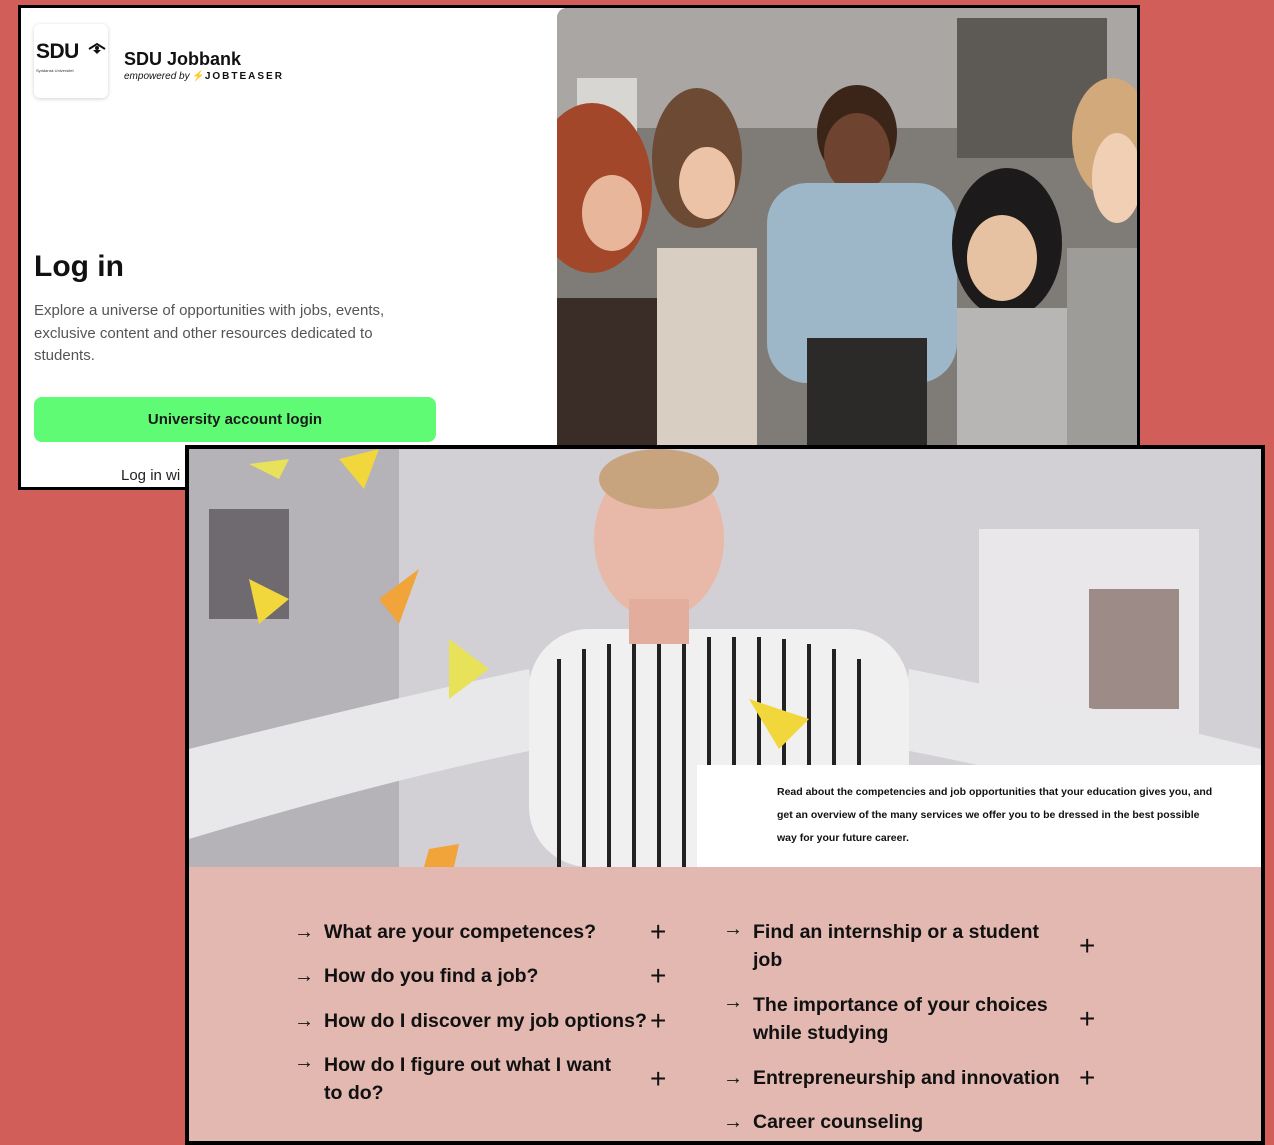 Image resolution: width=1274 pixels, height=1145 pixels. I want to click on alternative-login-link: Log in wi, so click(150, 475).